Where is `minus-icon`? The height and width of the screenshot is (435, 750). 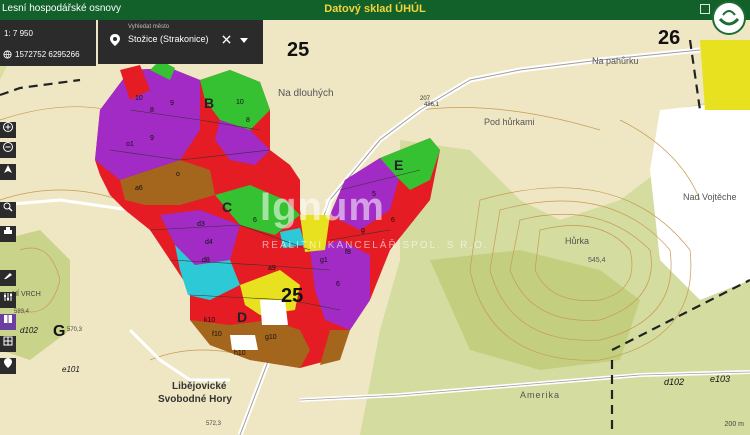 minus-icon is located at coordinates (8, 147).